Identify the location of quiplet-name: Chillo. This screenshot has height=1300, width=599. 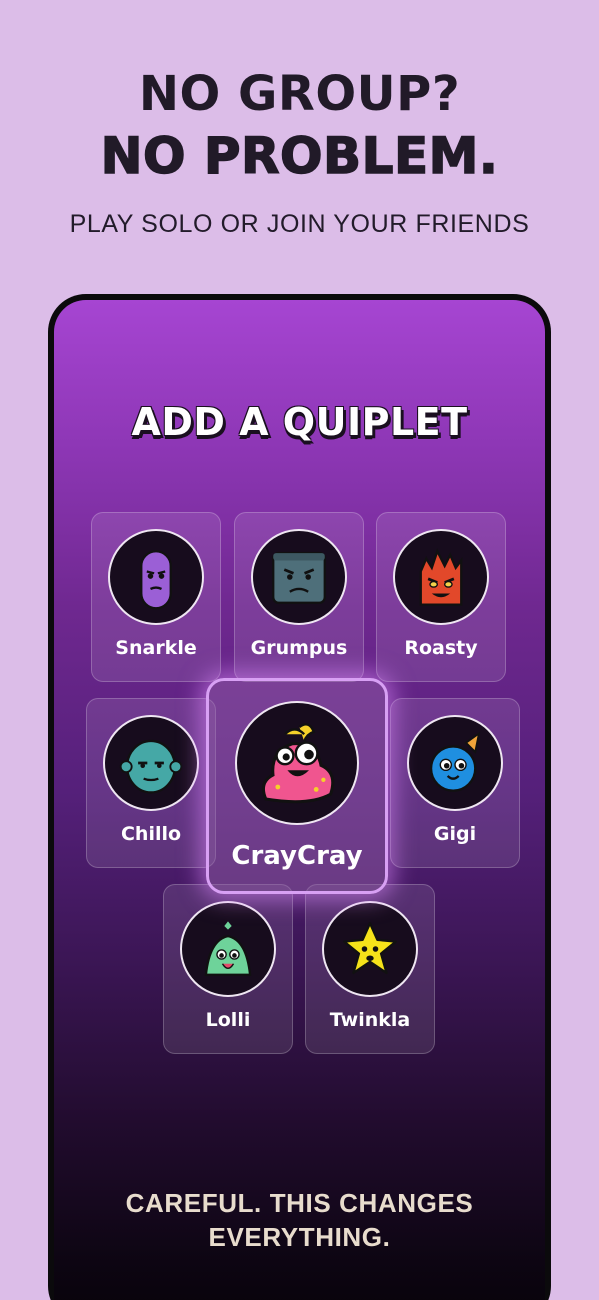
(151, 834).